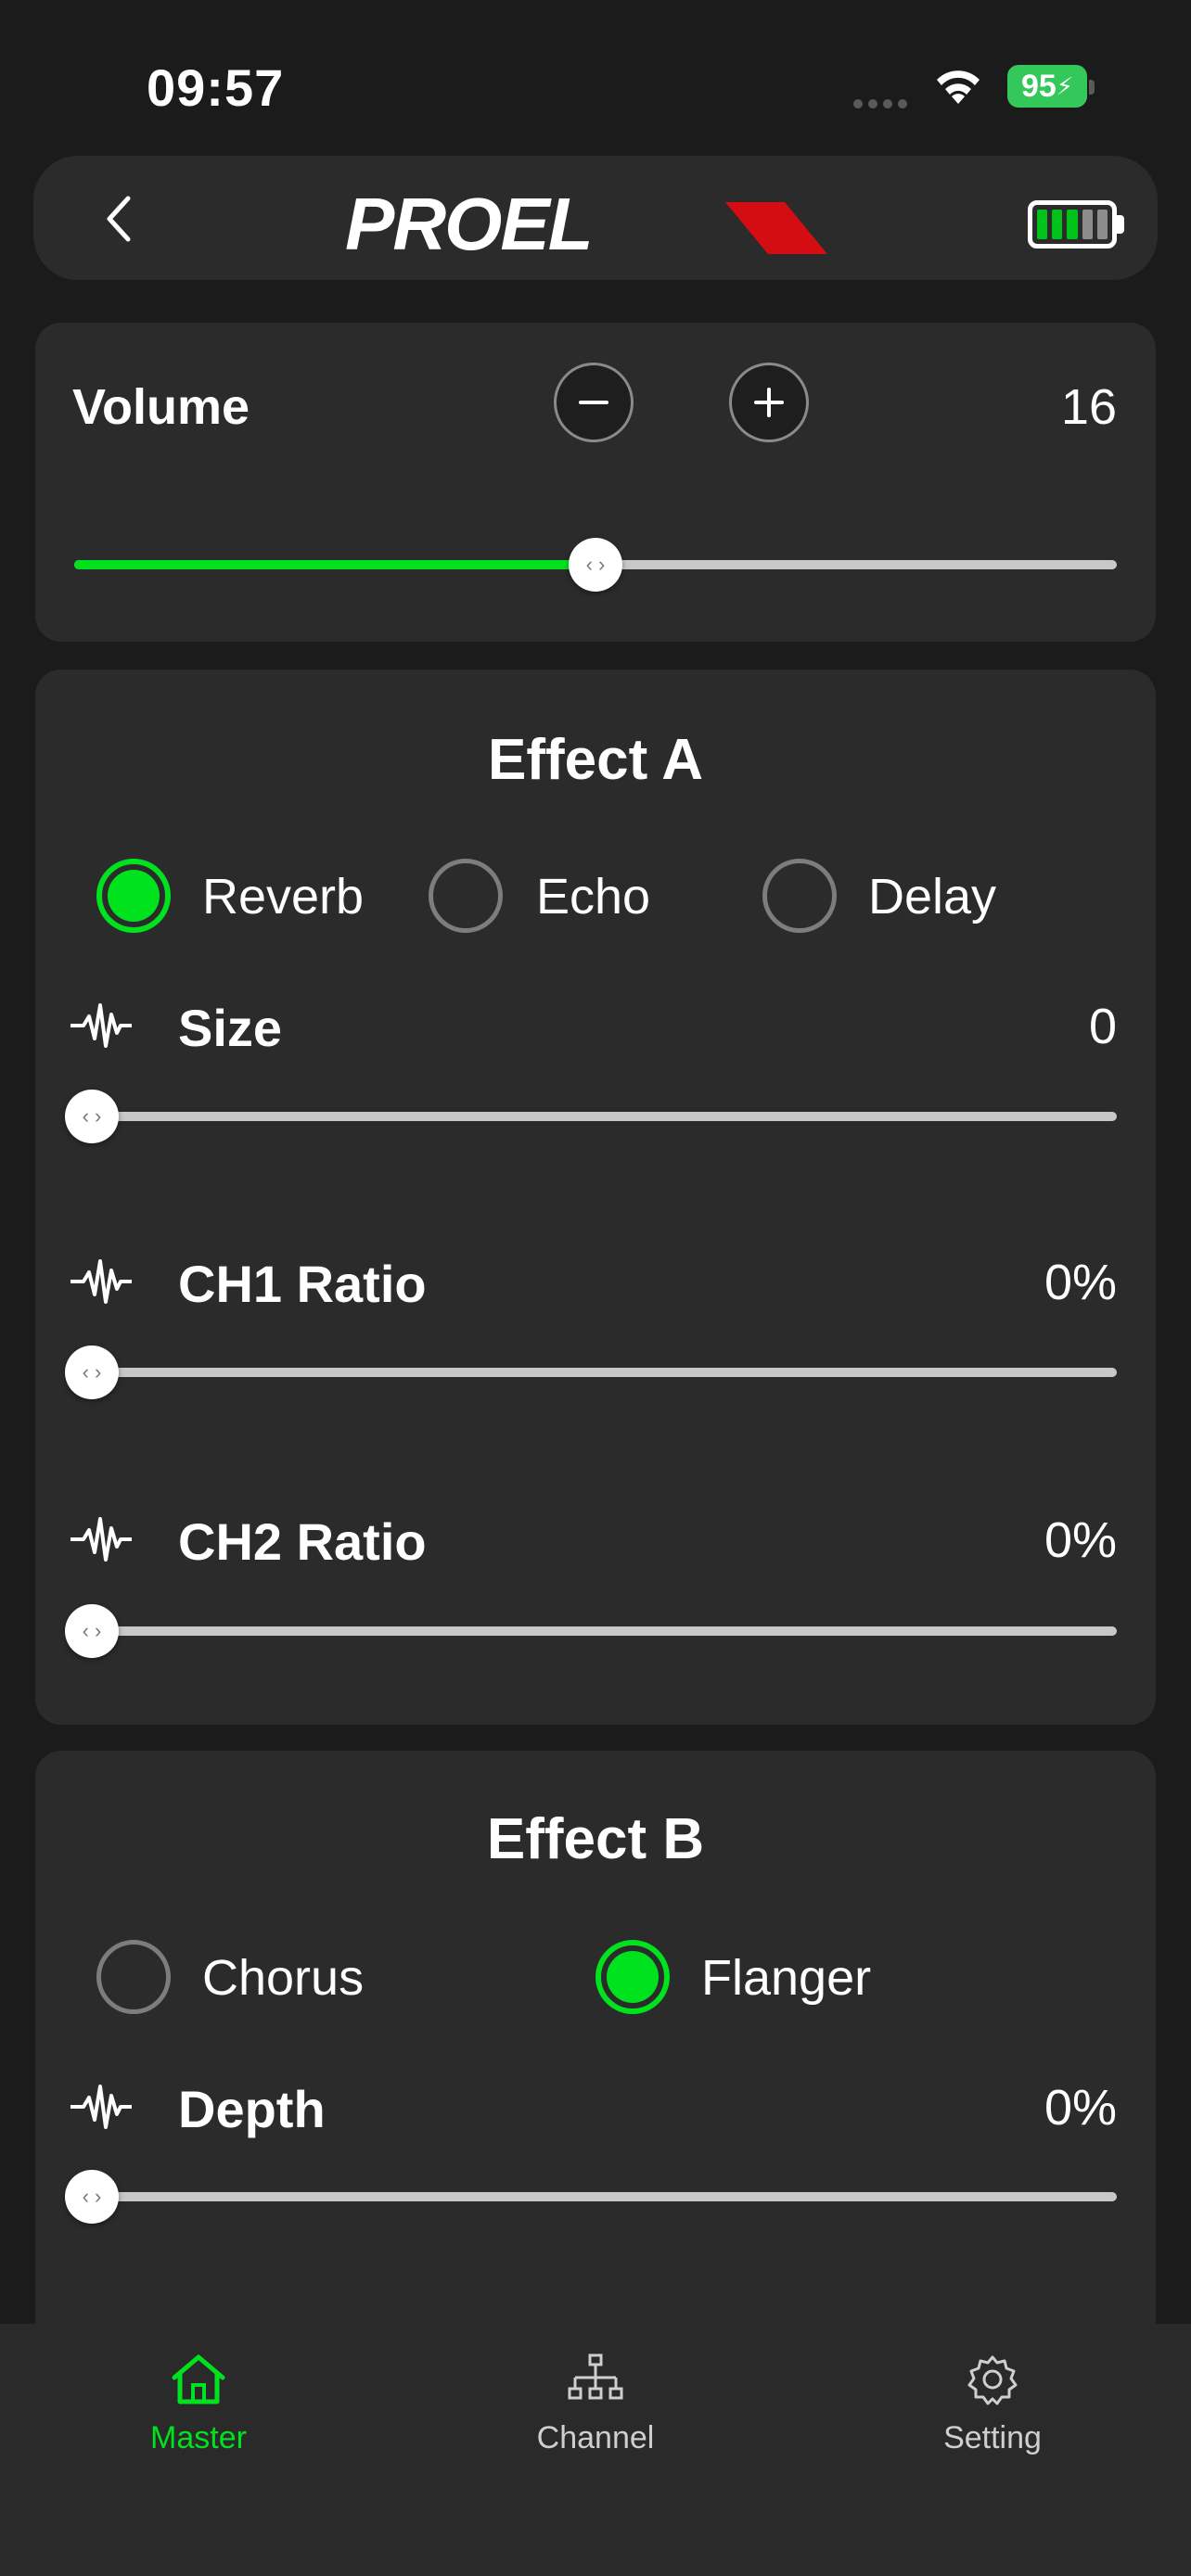 This screenshot has height=2576, width=1191. Describe the element at coordinates (958, 87) in the screenshot. I see `wifi-icon` at that location.